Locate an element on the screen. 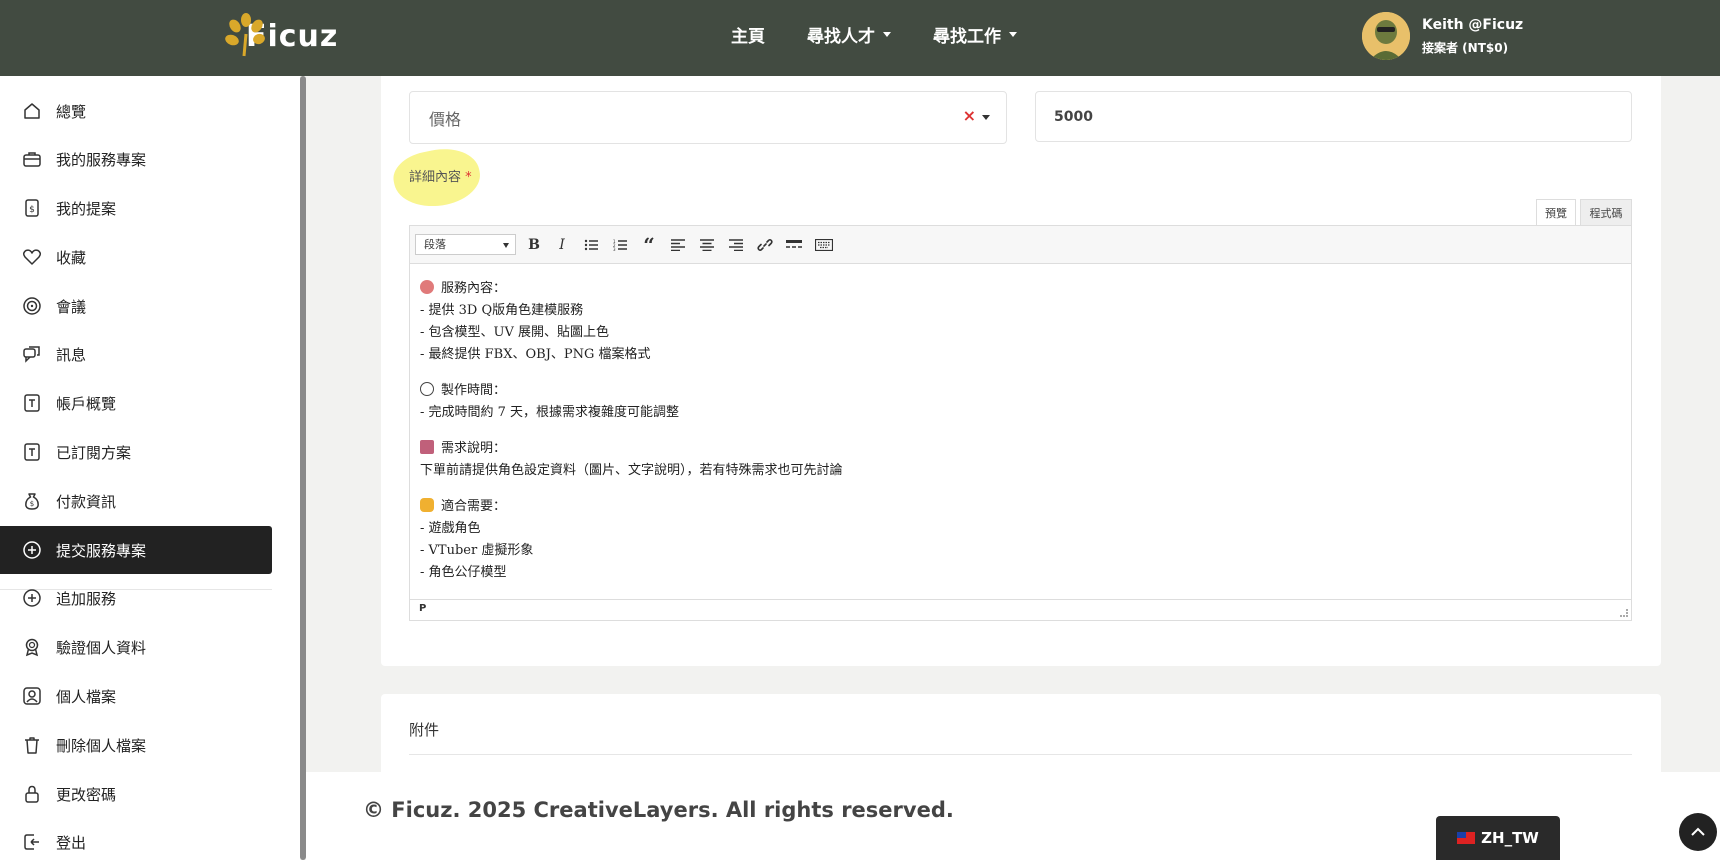 The height and width of the screenshot is (860, 1720). sidebar-item-account-overview: 帳戶概覽 is located at coordinates (136, 403).